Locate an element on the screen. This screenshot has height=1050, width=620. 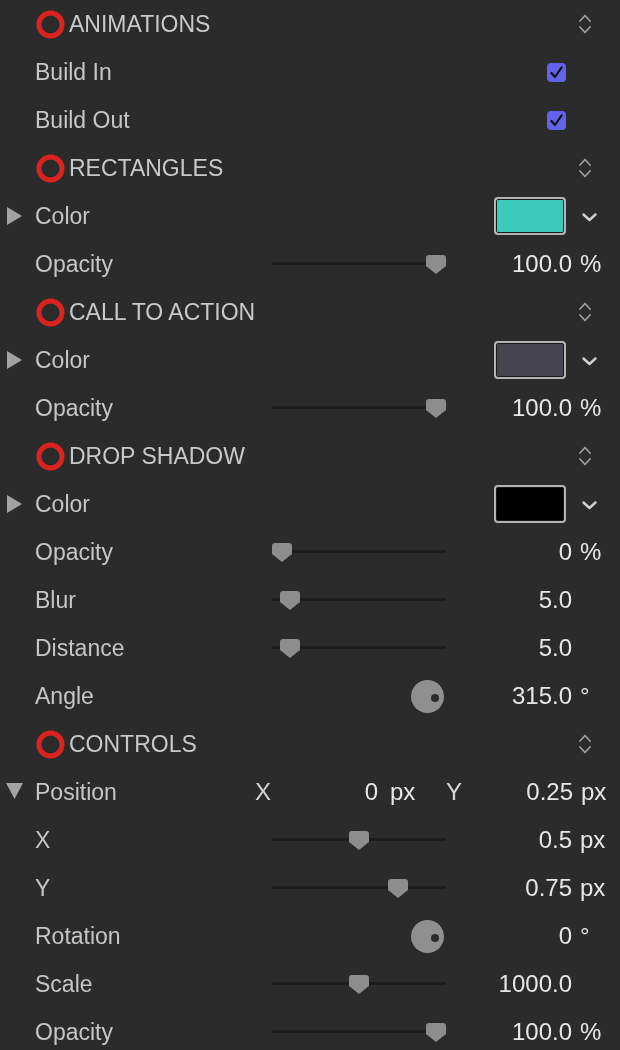
parameter-label: Scale is located at coordinates (64, 984).